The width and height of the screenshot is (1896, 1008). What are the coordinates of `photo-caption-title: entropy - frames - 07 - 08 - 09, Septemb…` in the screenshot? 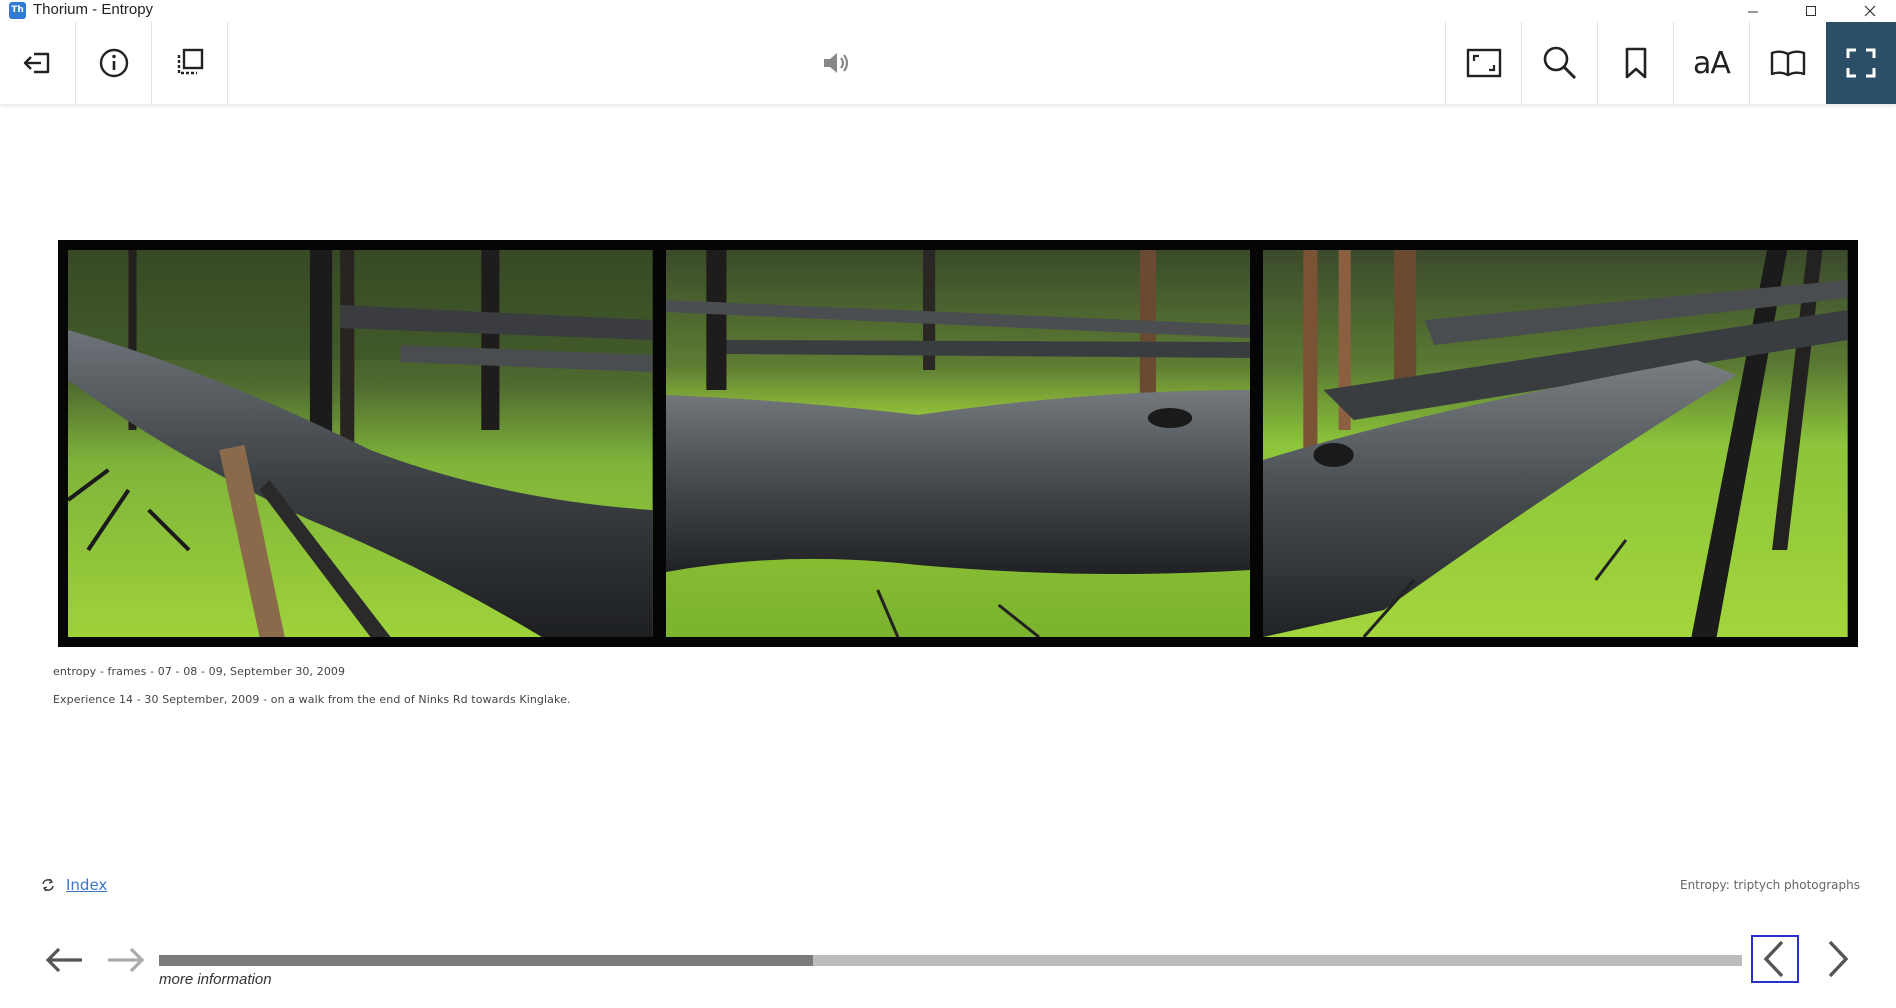 It's located at (199, 671).